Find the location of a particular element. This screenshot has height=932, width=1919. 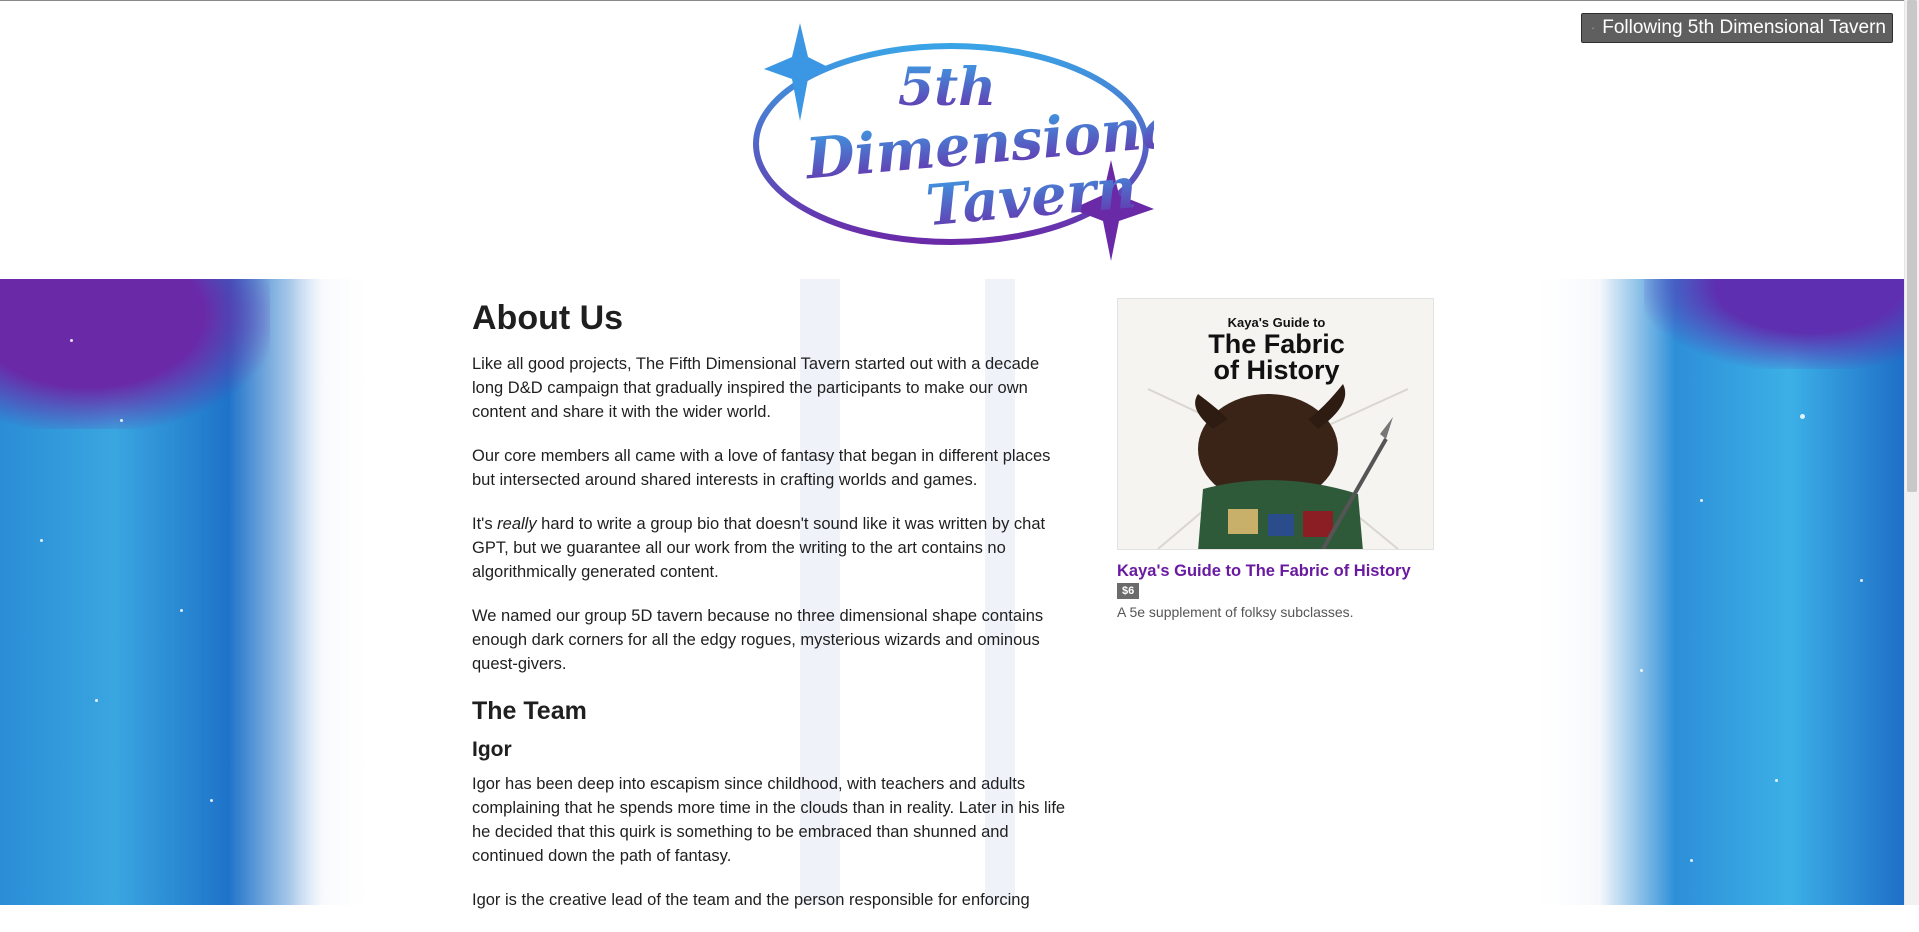

page-title: About Us is located at coordinates (548, 318).